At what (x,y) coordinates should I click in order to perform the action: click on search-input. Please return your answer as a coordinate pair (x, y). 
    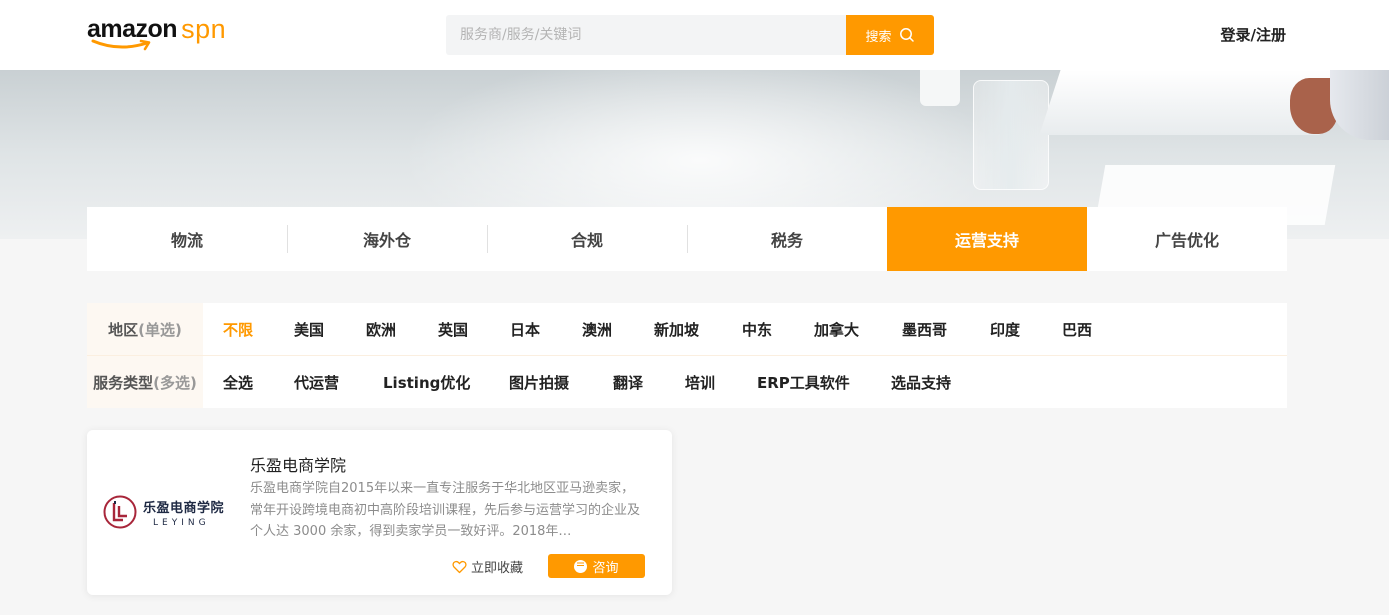
    Looking at the image, I should click on (646, 35).